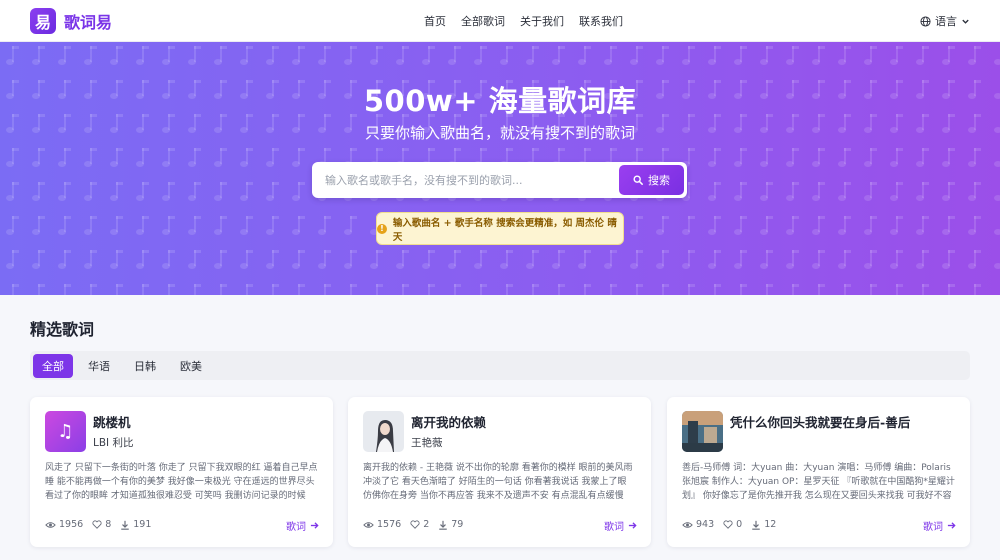 The height and width of the screenshot is (560, 1000). Describe the element at coordinates (435, 21) in the screenshot. I see `nav-item-home: 首页` at that location.